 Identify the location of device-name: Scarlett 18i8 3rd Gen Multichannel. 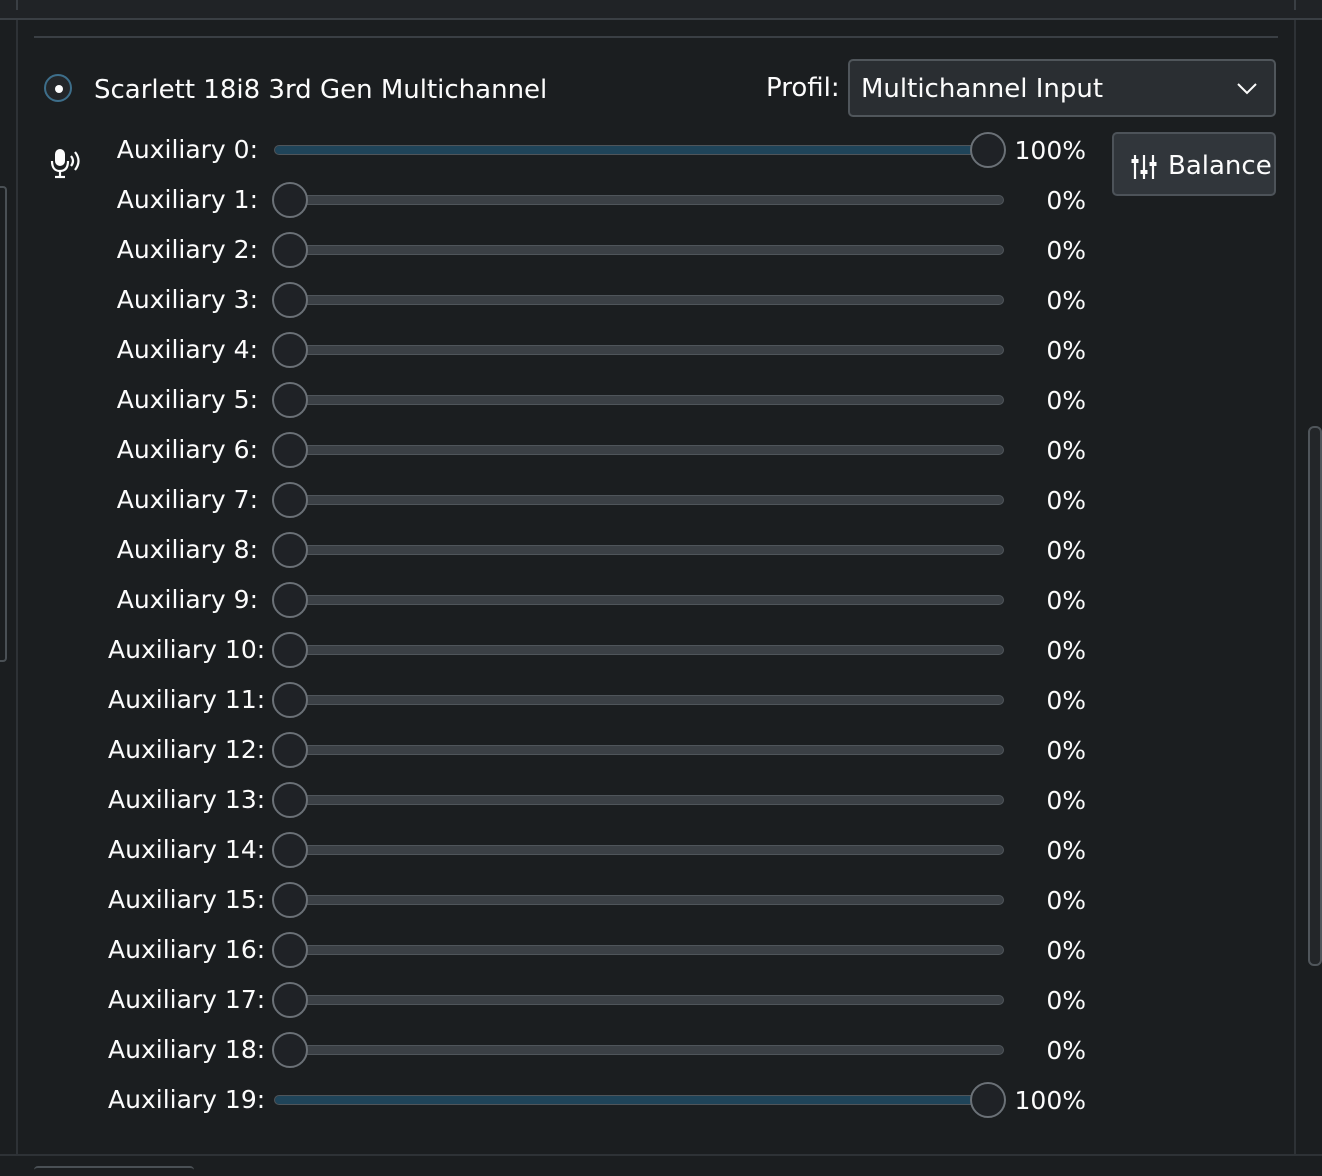
(320, 90).